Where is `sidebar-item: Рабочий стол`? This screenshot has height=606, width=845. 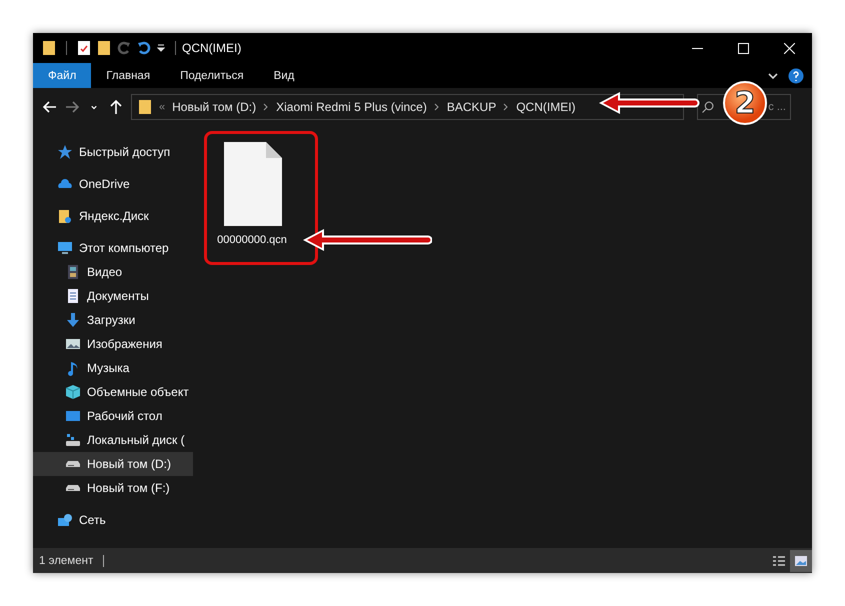
sidebar-item: Рабочий стол is located at coordinates (113, 416).